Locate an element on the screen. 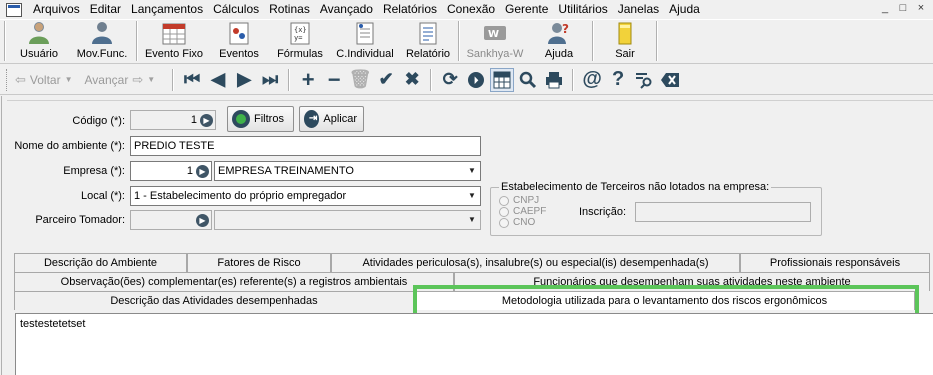 This screenshot has width=933, height=375. next-record-icon: ▶ is located at coordinates (244, 80).